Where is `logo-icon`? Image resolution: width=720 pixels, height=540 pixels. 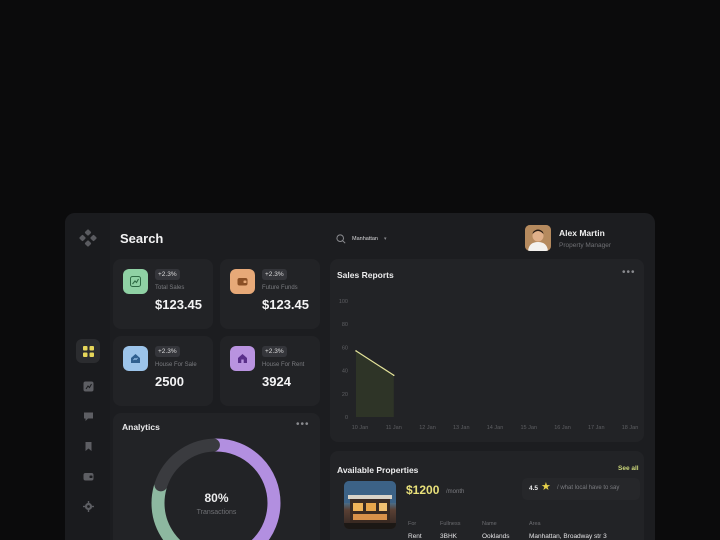 logo-icon is located at coordinates (88, 238).